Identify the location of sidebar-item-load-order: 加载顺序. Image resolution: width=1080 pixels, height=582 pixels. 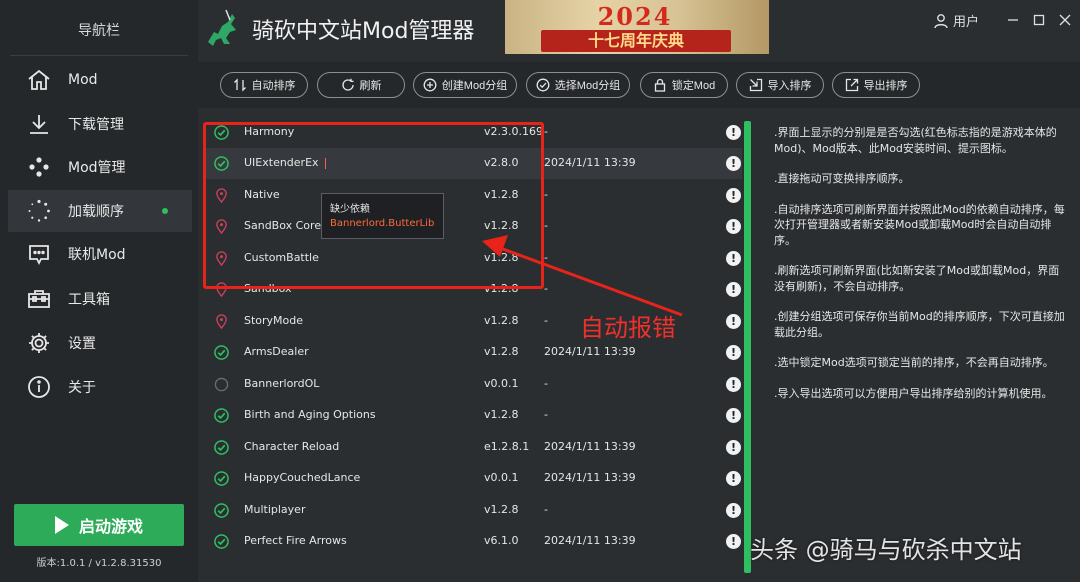
(100, 211).